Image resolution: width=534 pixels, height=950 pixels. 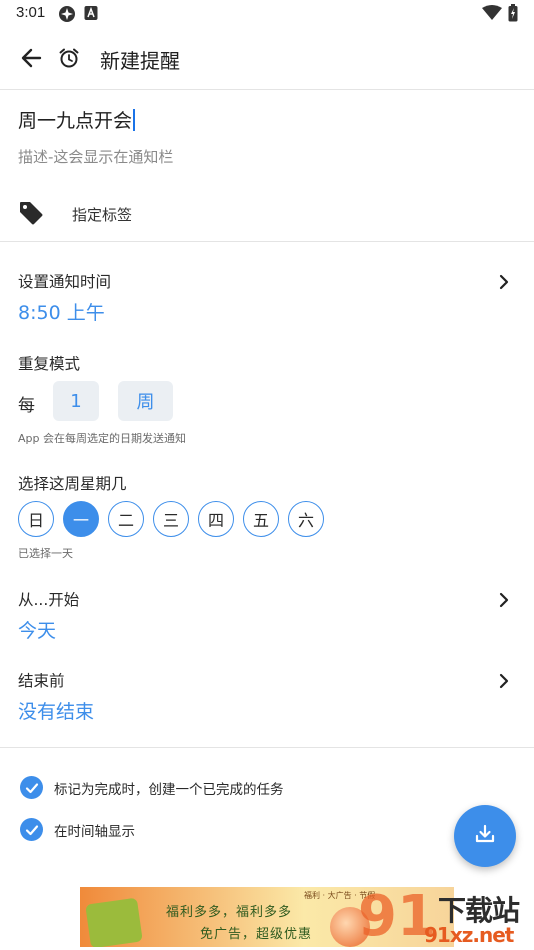 What do you see at coordinates (134, 119) in the screenshot?
I see `text-caret` at bounding box center [134, 119].